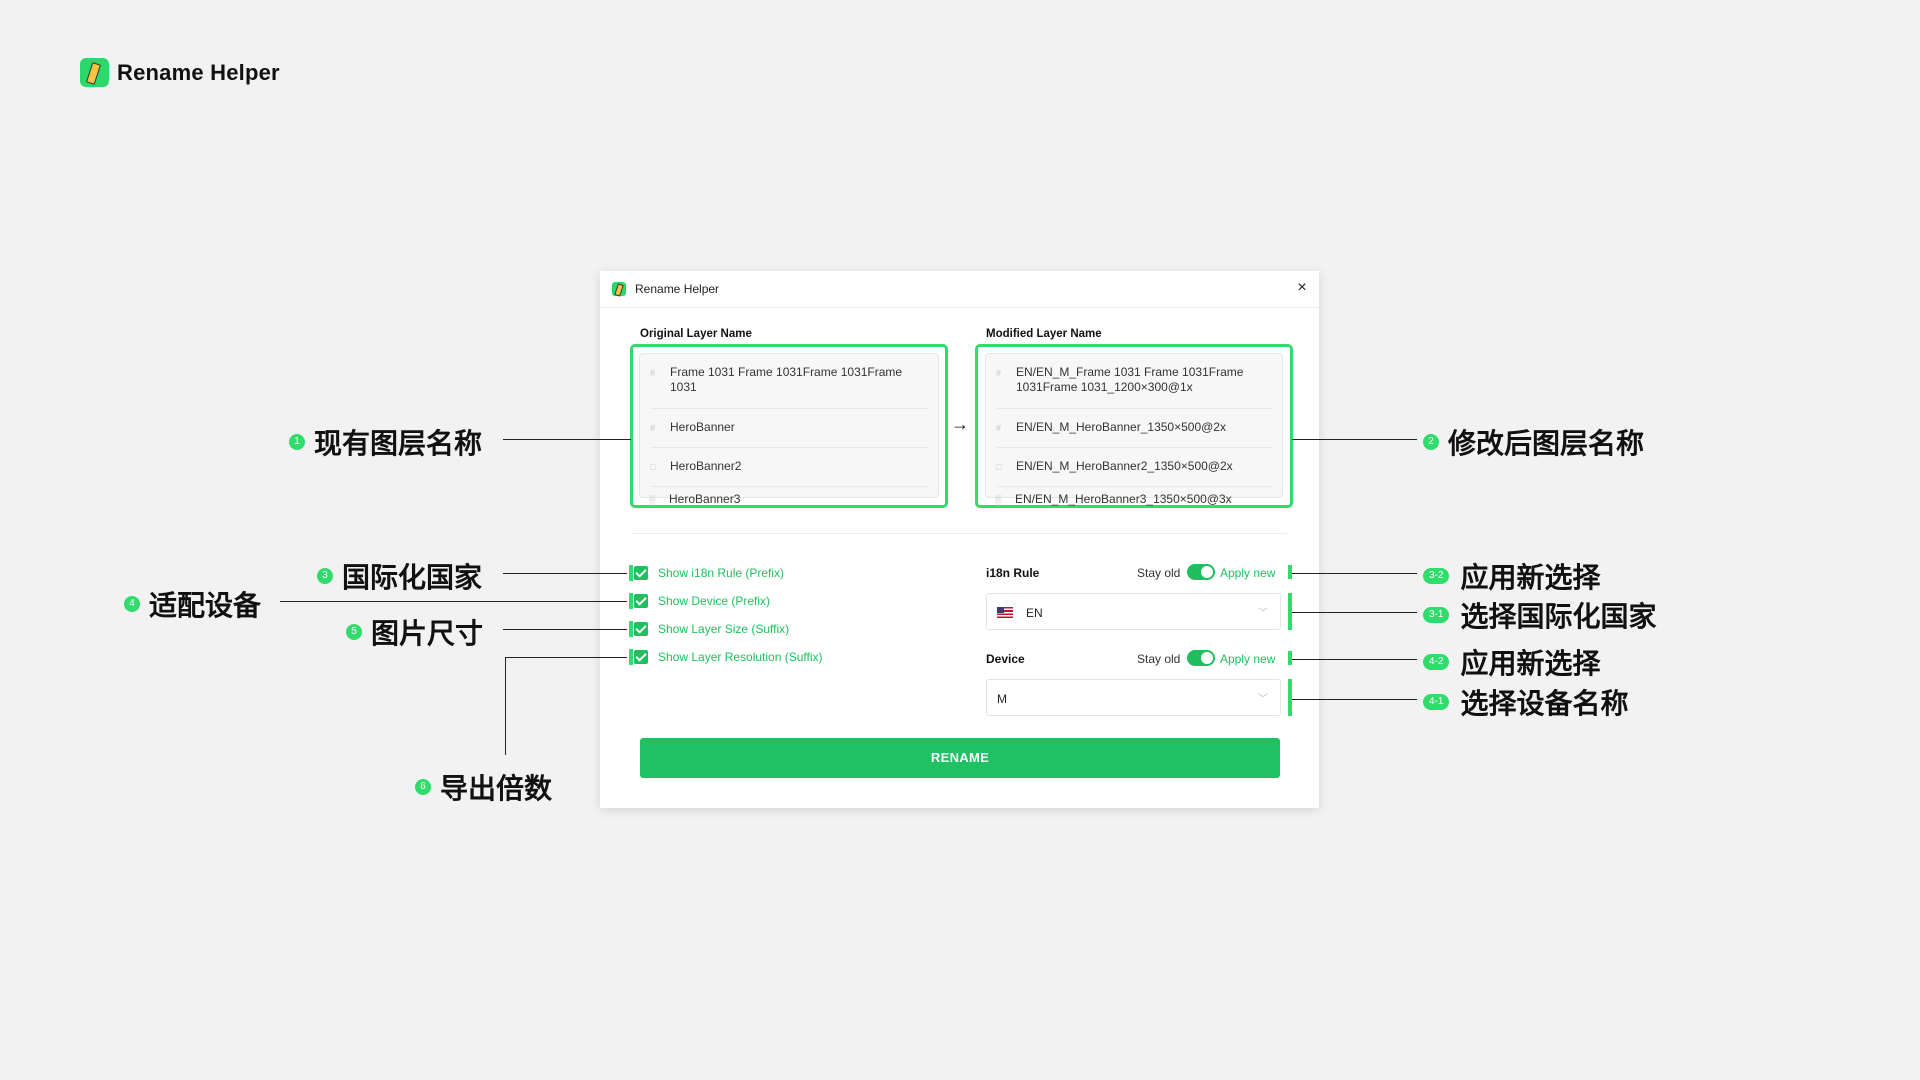 The width and height of the screenshot is (1920, 1080). I want to click on layer-name: EN/EN_M_HeroBanner3_1350×500@3x, so click(1123, 499).